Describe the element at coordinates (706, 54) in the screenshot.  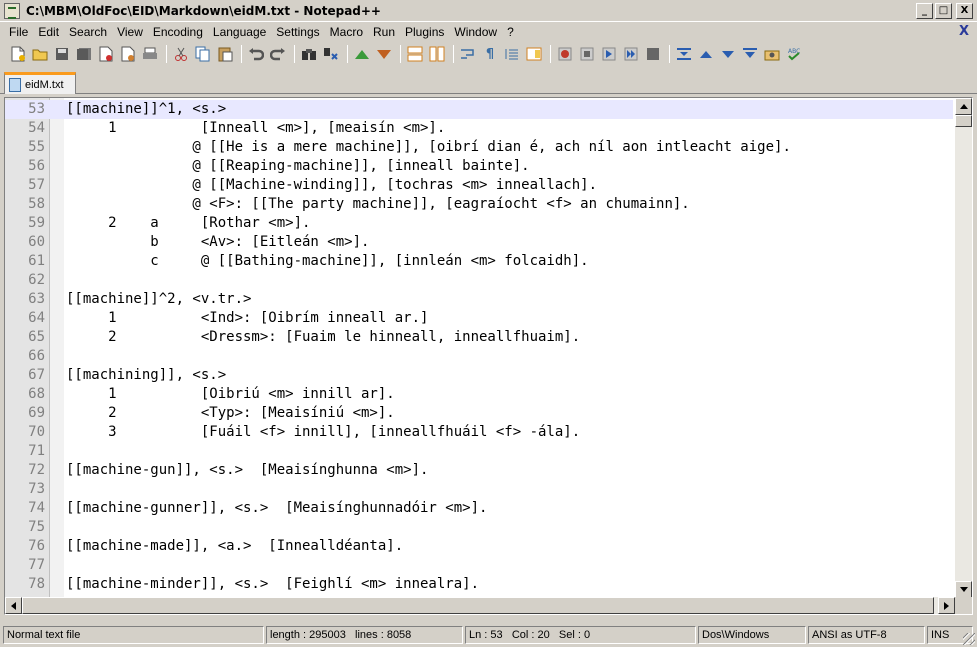
I see `up-icon` at that location.